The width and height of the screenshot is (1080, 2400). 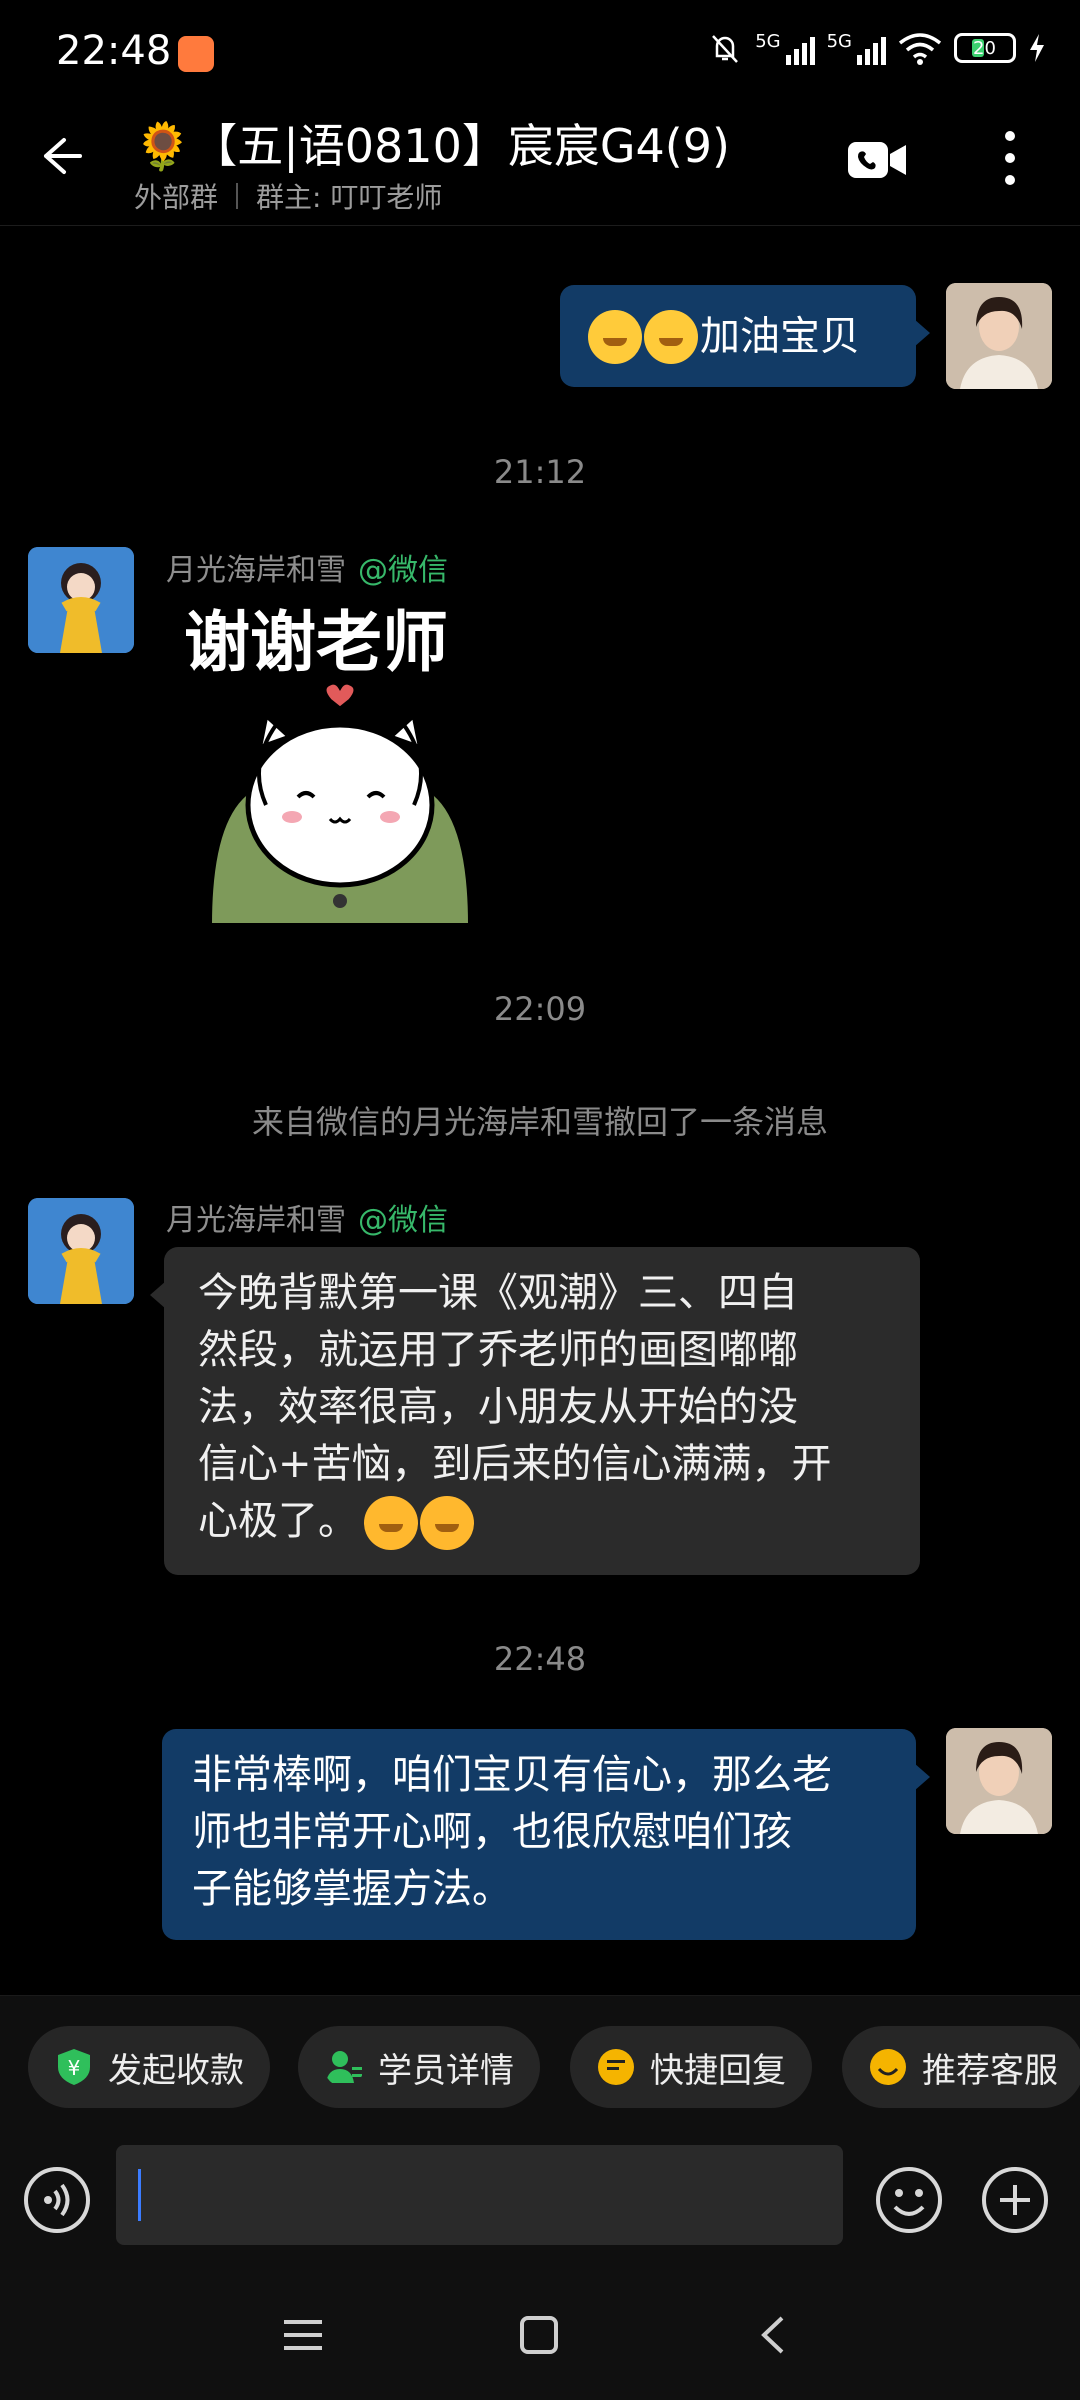 I want to click on back-chevron-icon, so click(x=775, y=2335).